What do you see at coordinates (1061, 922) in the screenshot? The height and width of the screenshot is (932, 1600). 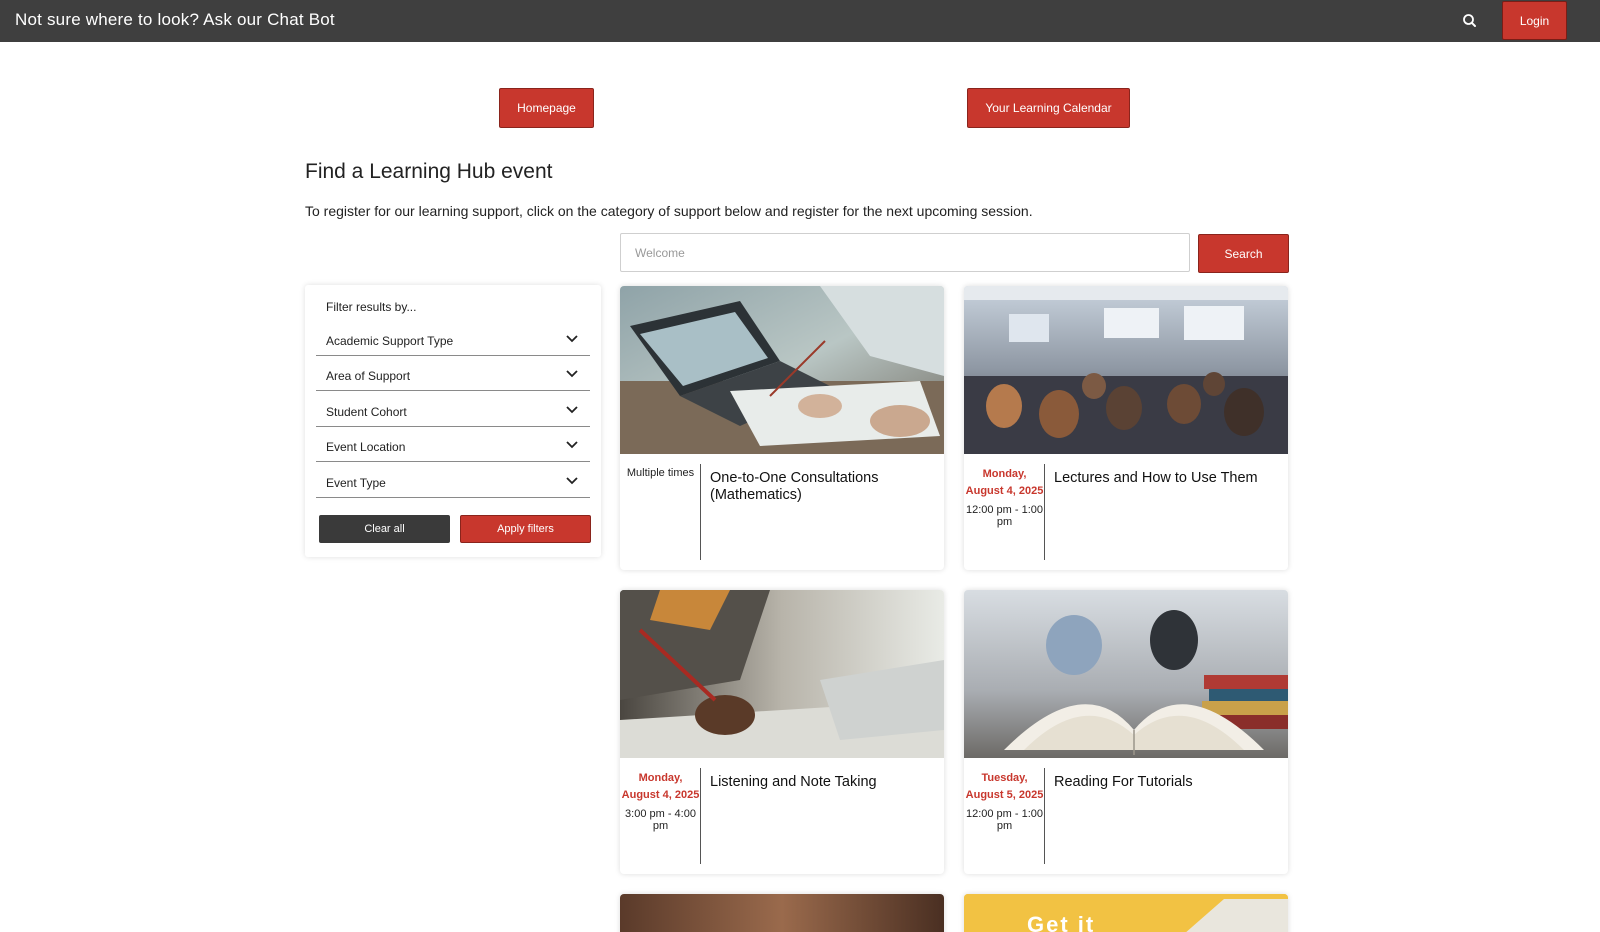 I see `banner-text: Get it` at bounding box center [1061, 922].